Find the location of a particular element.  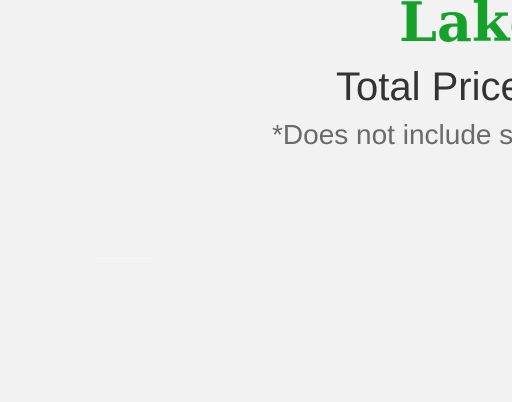

price-disclaimer: *Does not include s is located at coordinates (392, 134).